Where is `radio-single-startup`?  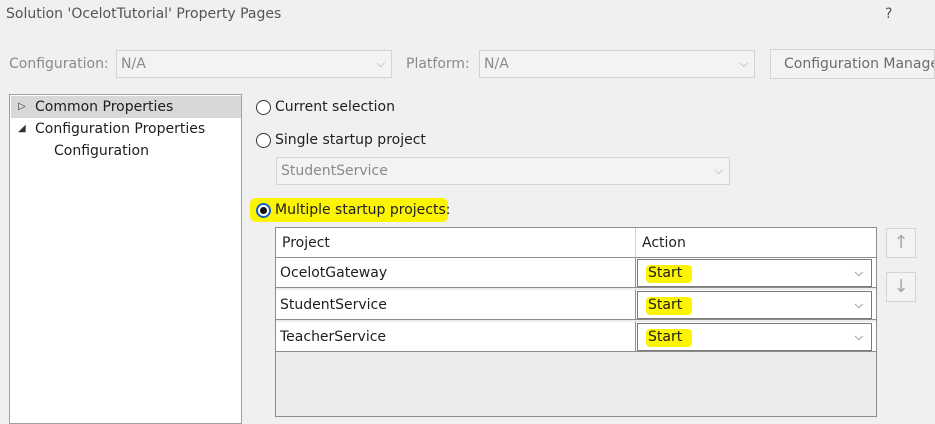
radio-single-startup is located at coordinates (263, 140).